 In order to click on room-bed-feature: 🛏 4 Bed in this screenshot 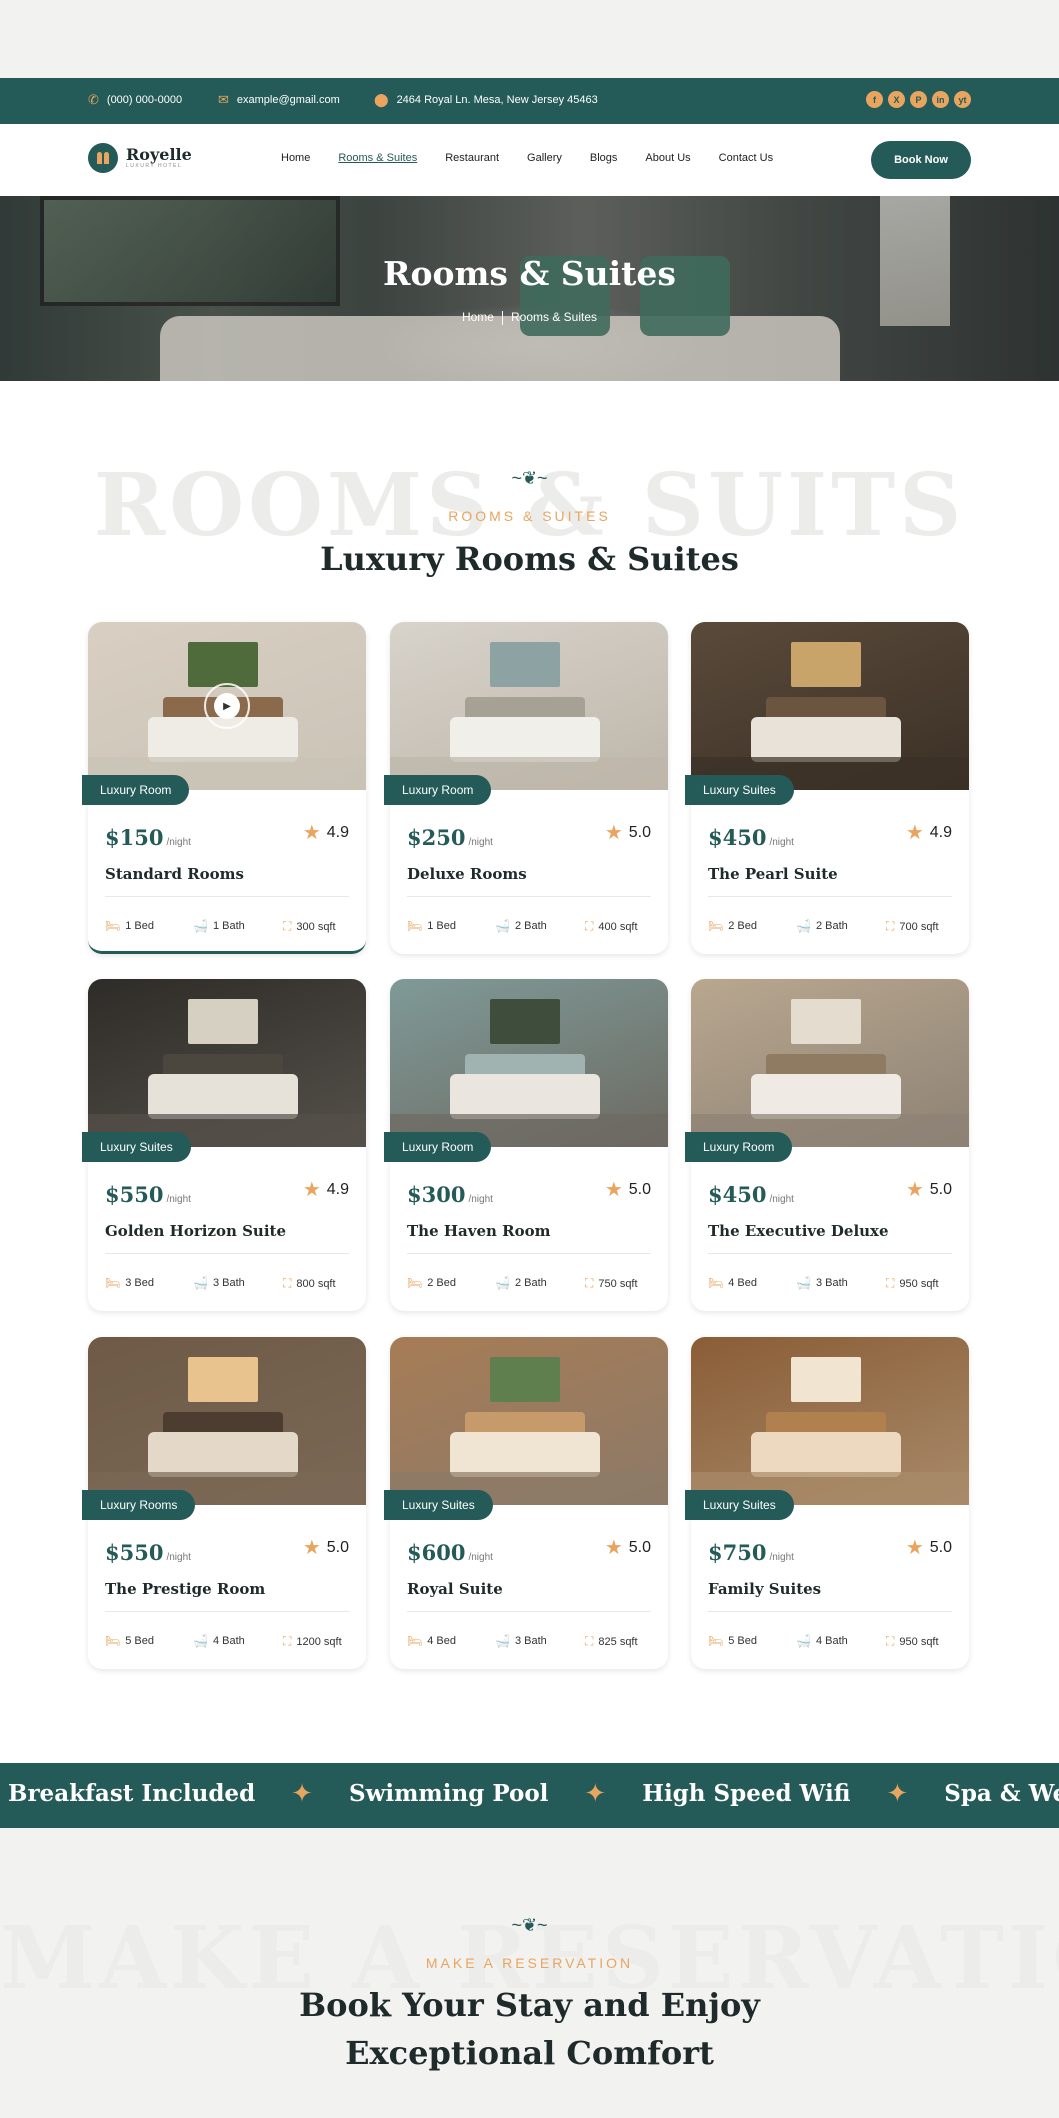, I will do `click(431, 1641)`.